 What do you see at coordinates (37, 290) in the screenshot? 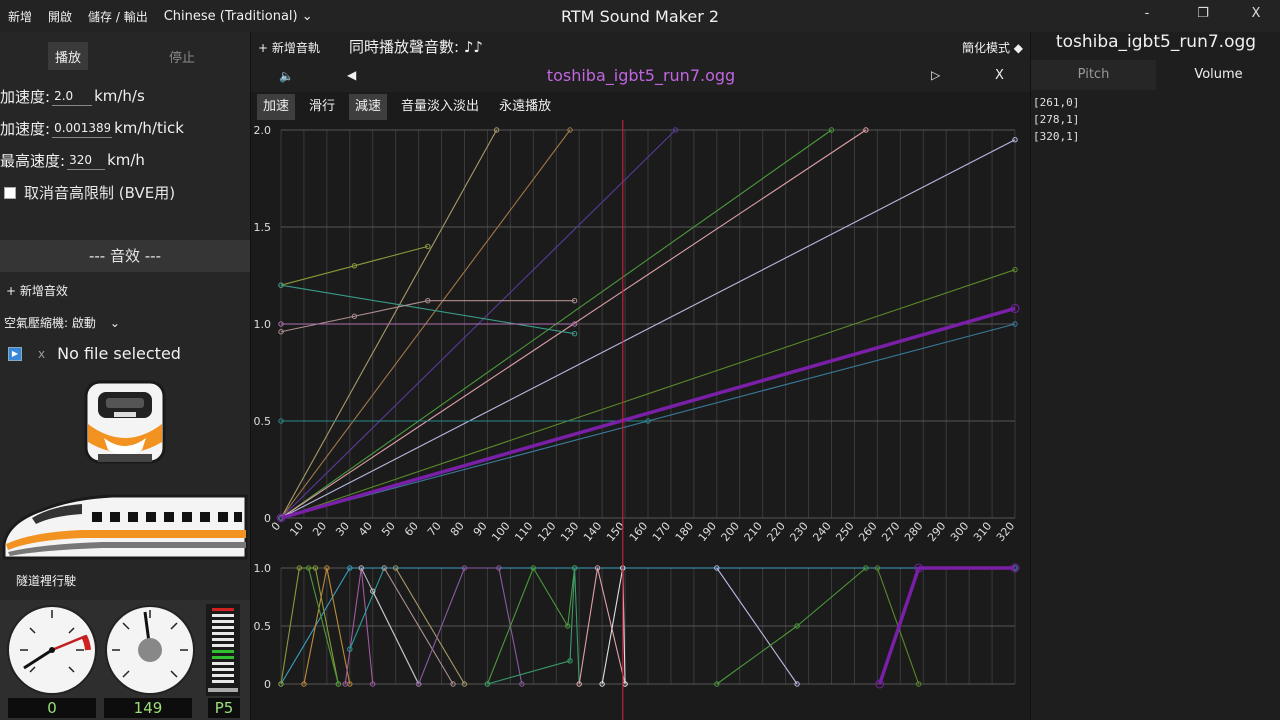
I see `add-sfx-button: + 新增音效` at bounding box center [37, 290].